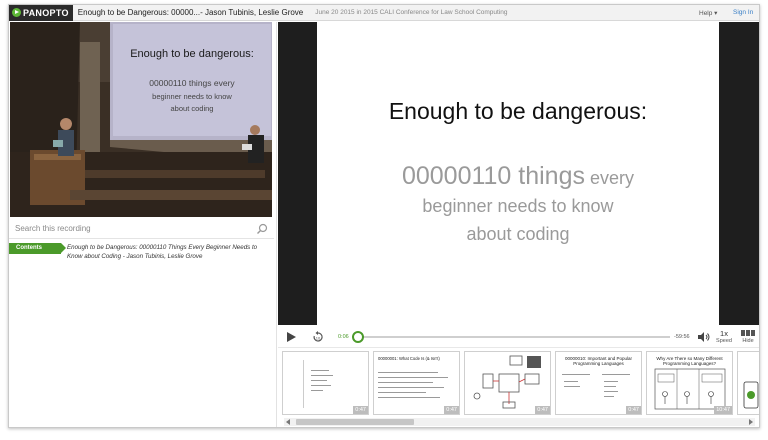 The height and width of the screenshot is (440, 768). What do you see at coordinates (751, 422) in the screenshot?
I see `scroll-right-arrow-icon` at bounding box center [751, 422].